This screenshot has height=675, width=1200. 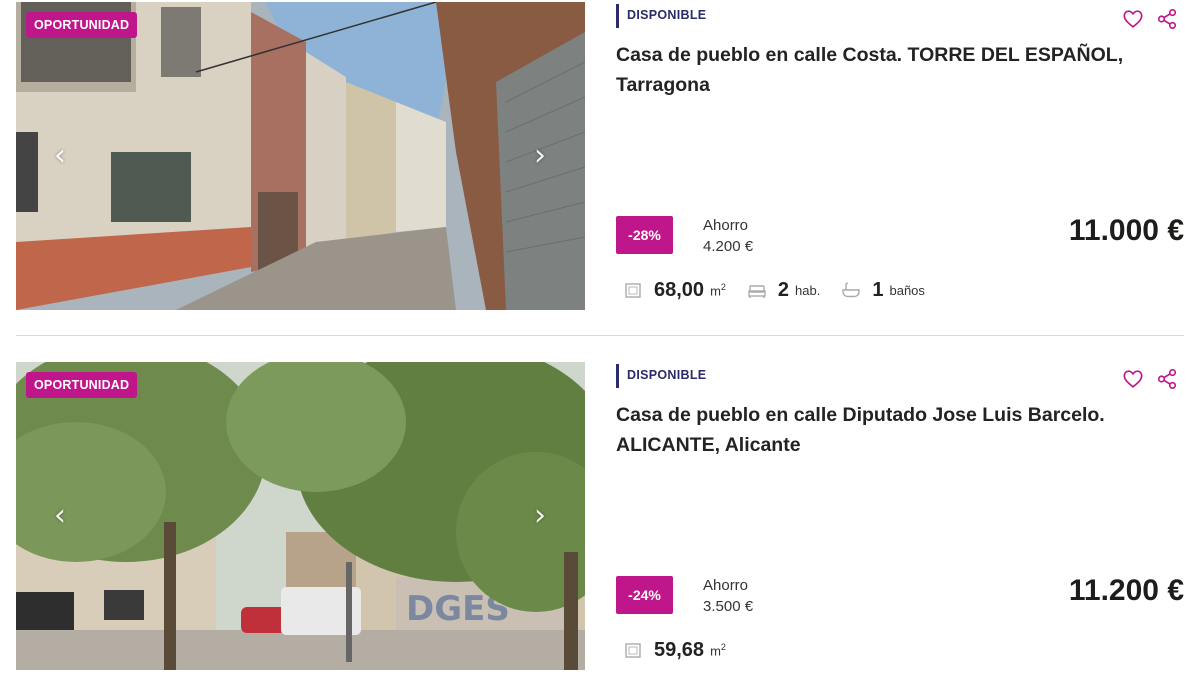 I want to click on listing-price: 11.200 €, so click(x=1126, y=590).